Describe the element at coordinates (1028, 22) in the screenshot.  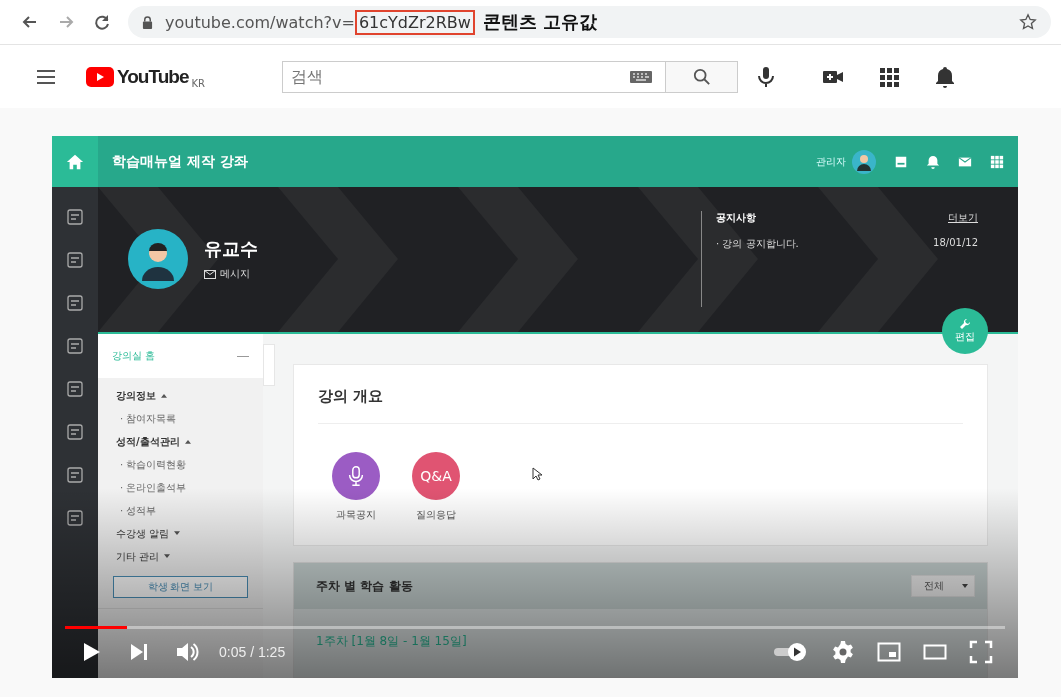
I see `star-icon` at that location.